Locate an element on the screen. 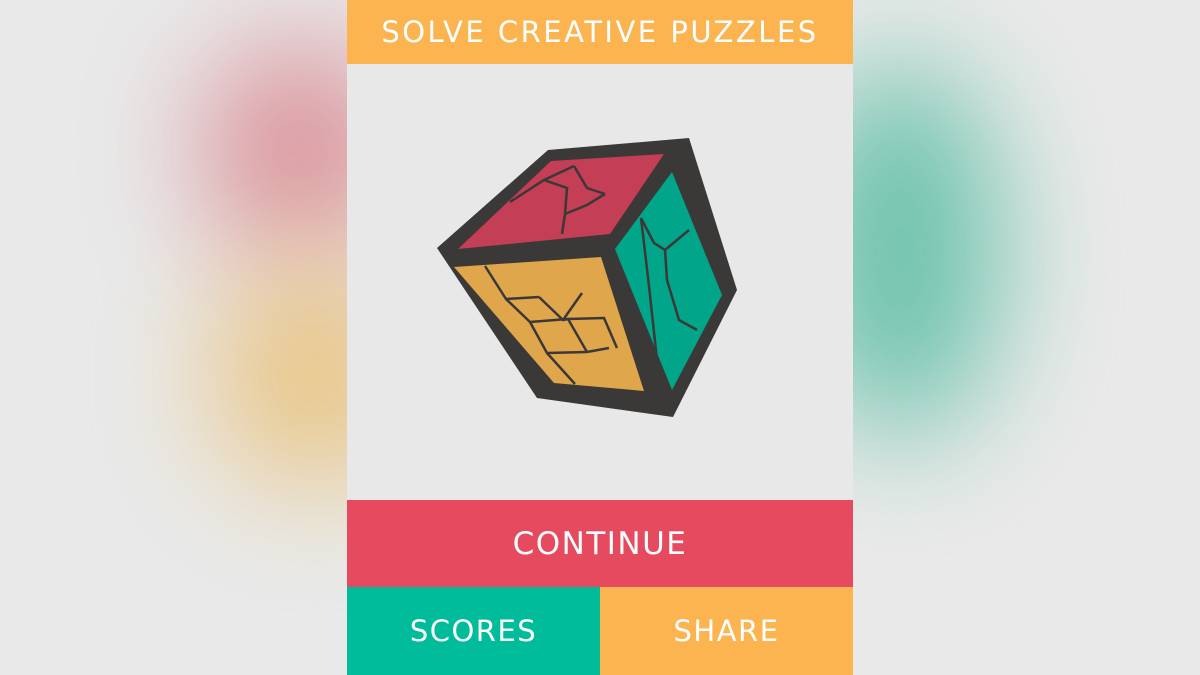 The height and width of the screenshot is (675, 1200). scores-button-label: SCORES is located at coordinates (473, 631).